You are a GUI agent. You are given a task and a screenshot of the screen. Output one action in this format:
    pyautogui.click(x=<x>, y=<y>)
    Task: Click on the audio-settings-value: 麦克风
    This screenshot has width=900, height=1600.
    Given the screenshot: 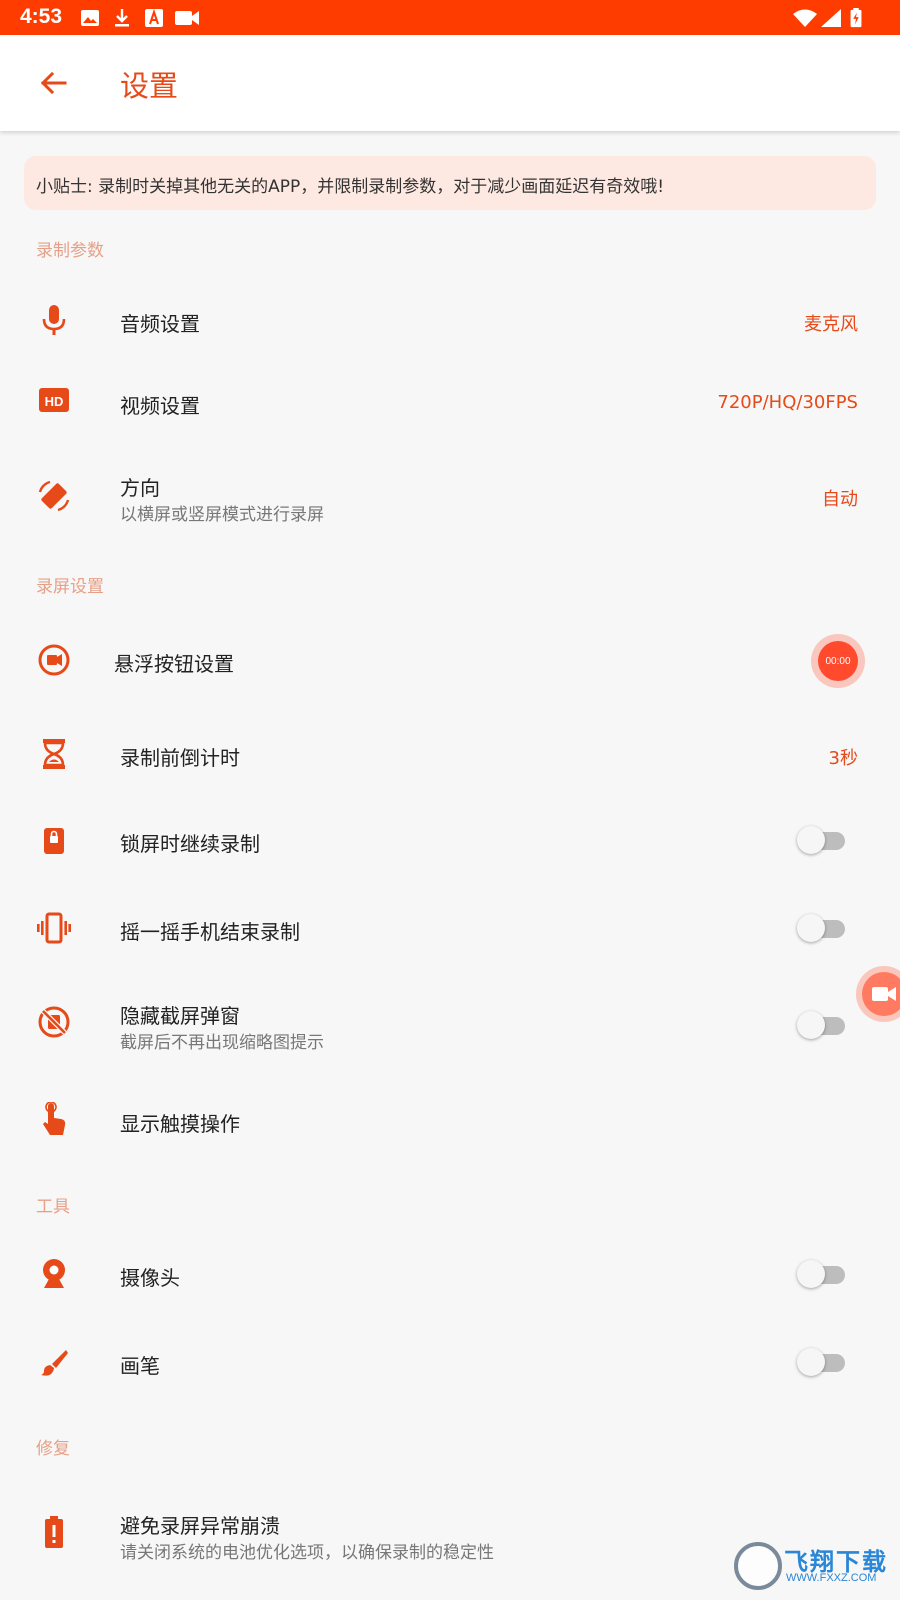 What is the action you would take?
    pyautogui.click(x=831, y=324)
    